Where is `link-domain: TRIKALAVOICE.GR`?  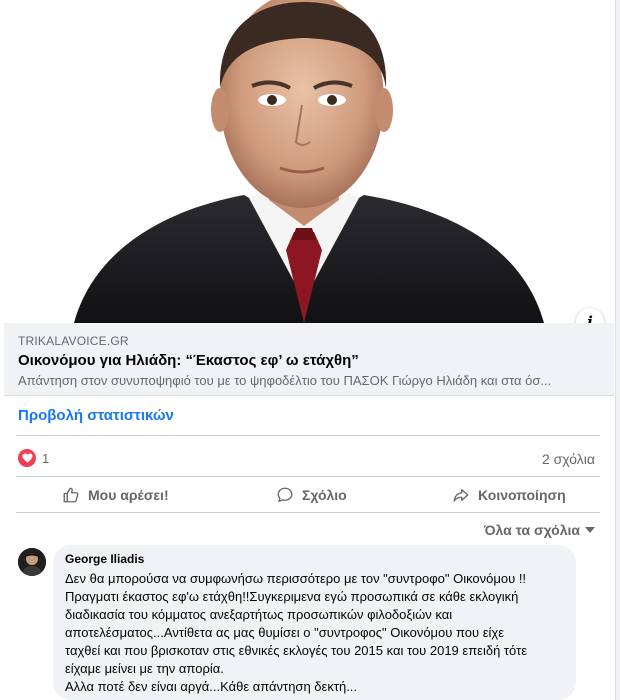 link-domain: TRIKALAVOICE.GR is located at coordinates (73, 341).